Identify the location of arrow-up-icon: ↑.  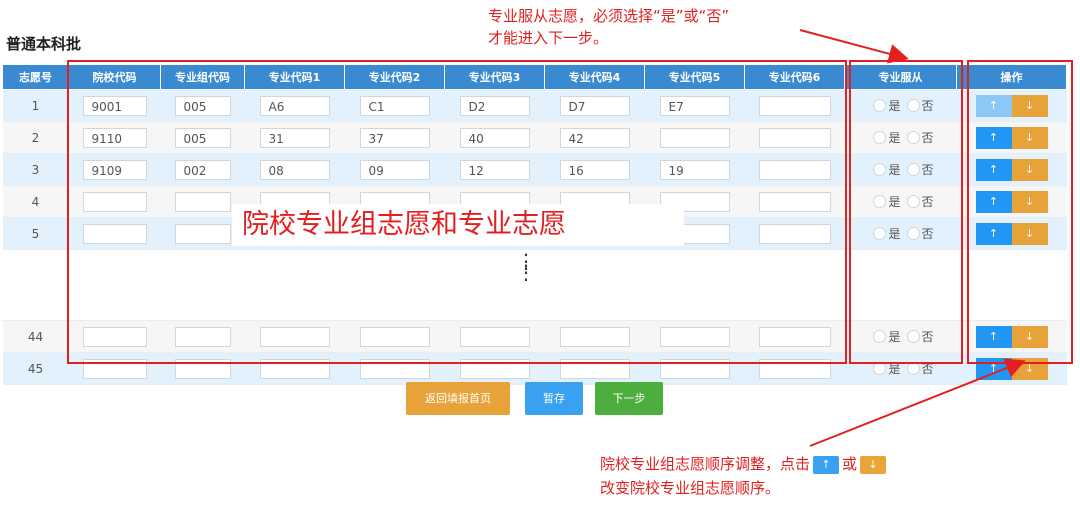
(826, 464).